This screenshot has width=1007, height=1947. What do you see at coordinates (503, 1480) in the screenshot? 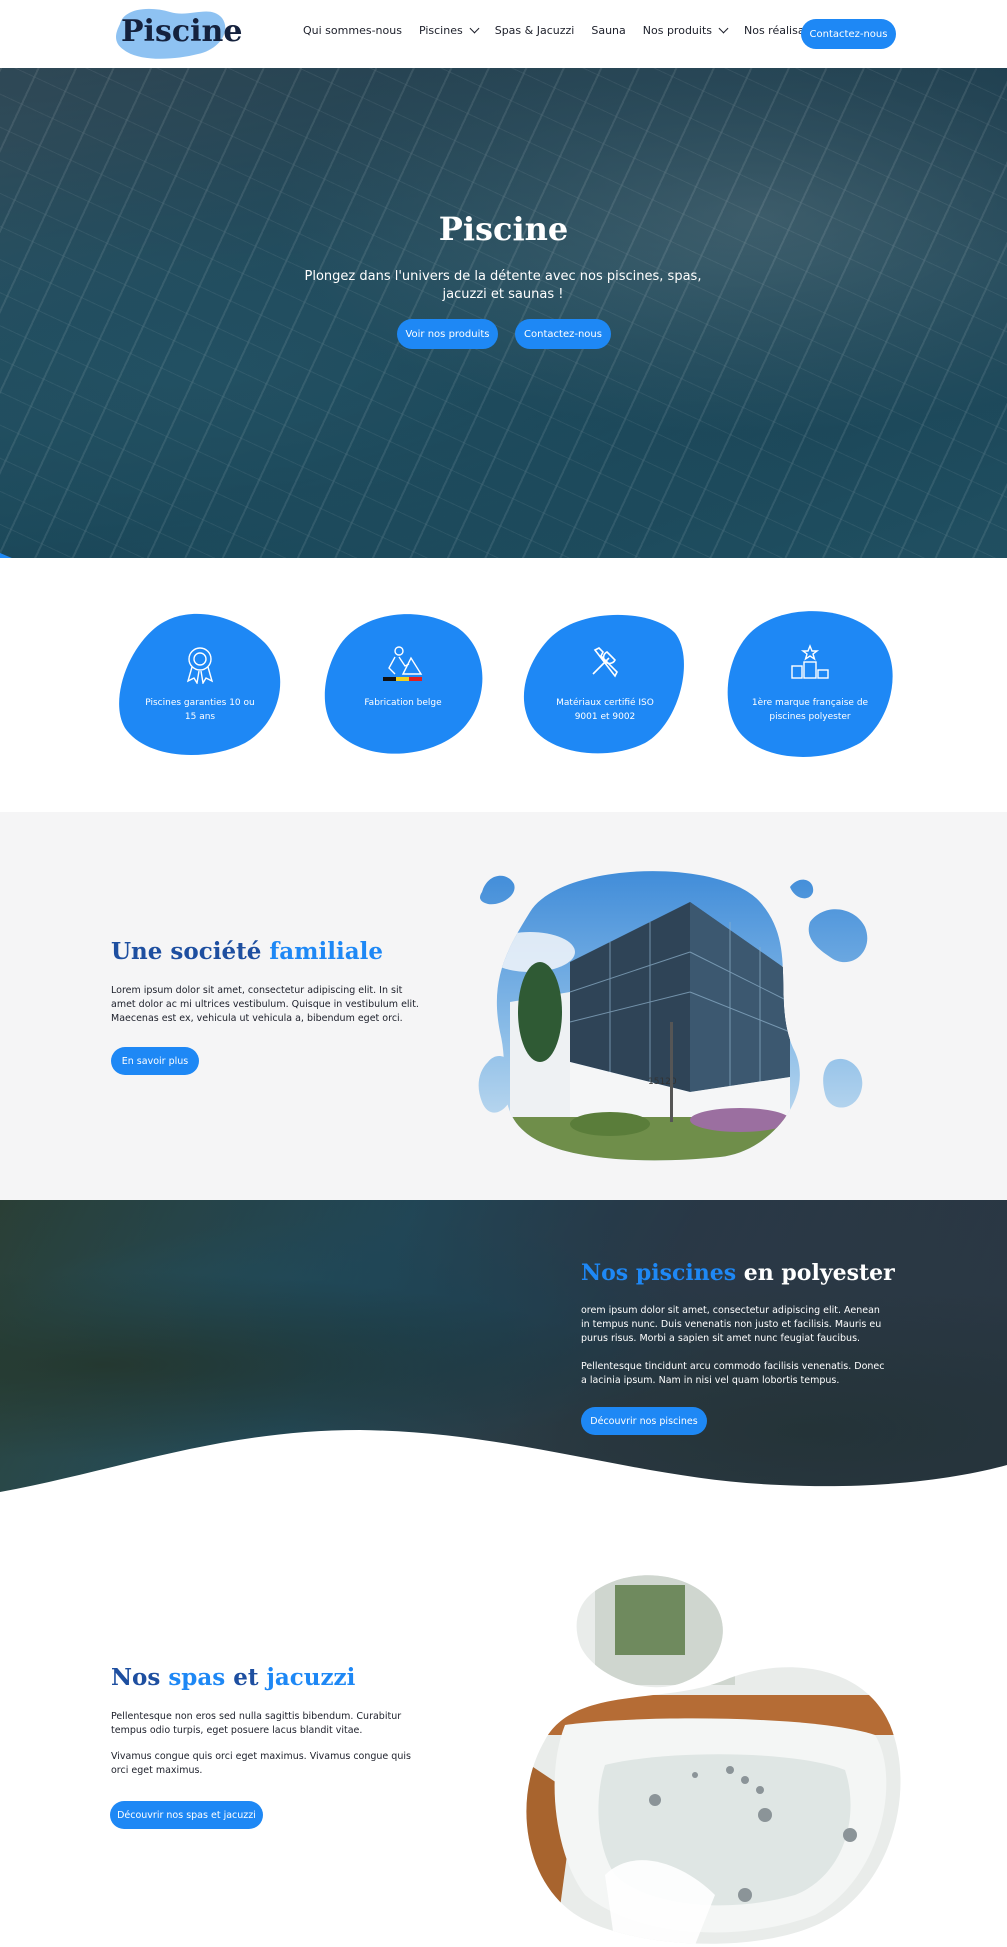
I see `pools-wave-divider` at bounding box center [503, 1480].